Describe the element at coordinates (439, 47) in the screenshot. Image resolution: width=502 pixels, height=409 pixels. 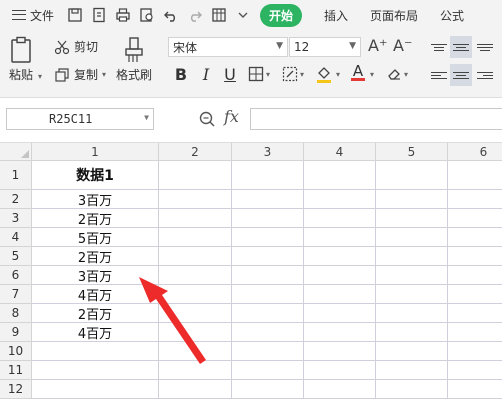
I see `align-top-button` at that location.